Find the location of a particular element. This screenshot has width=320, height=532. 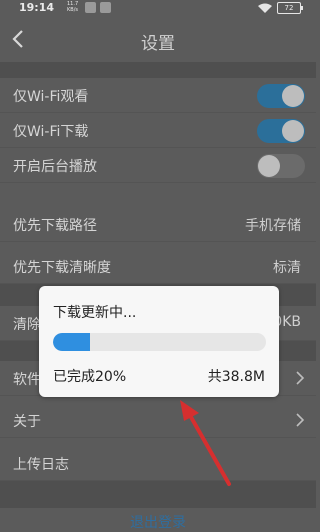

setting-label: 软件 is located at coordinates (27, 380).